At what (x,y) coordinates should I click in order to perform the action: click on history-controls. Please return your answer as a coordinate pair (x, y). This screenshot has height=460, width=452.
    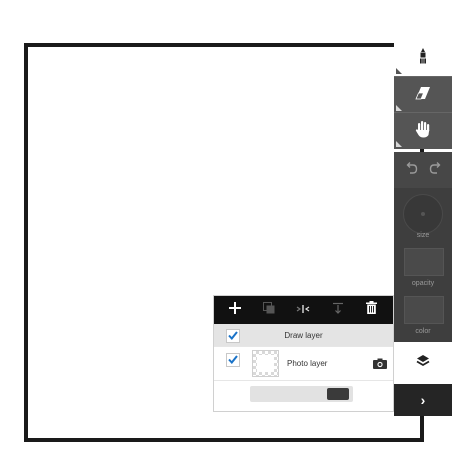
    Looking at the image, I should click on (423, 170).